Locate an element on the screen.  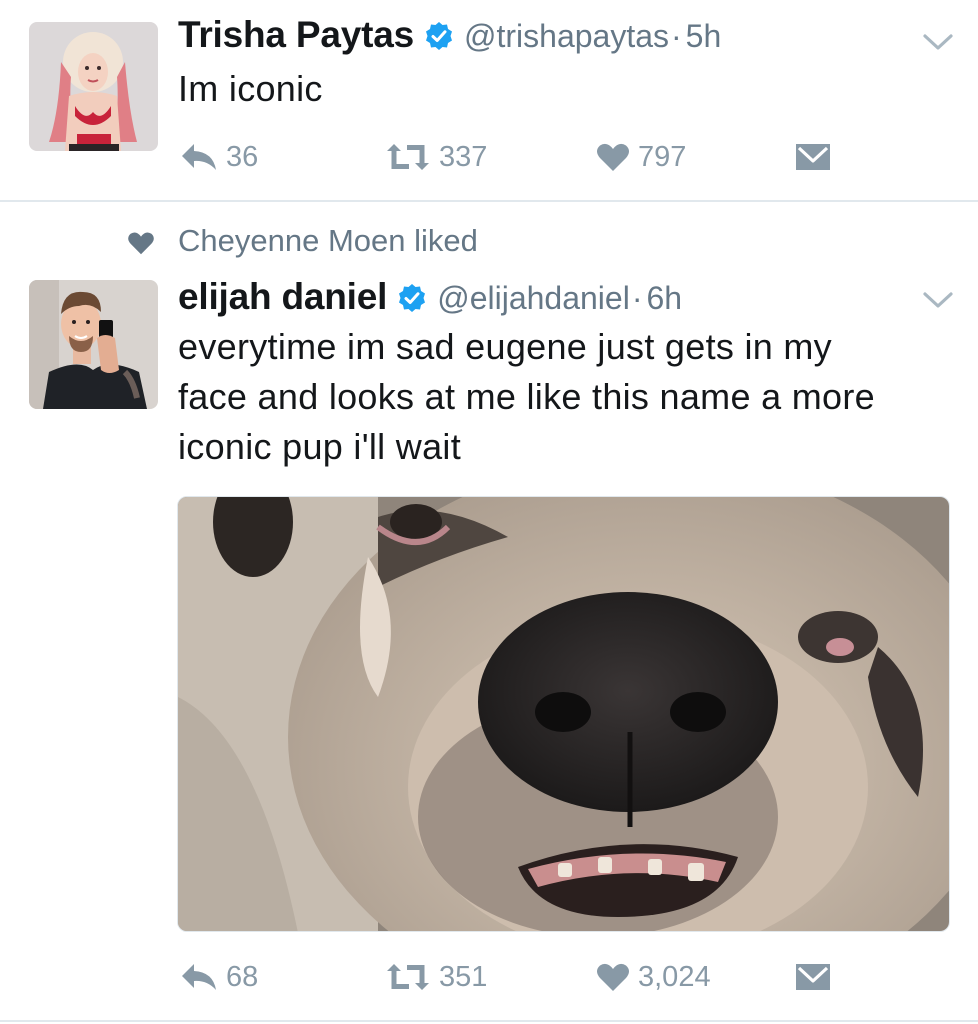
heart-icon is located at coordinates (141, 243).